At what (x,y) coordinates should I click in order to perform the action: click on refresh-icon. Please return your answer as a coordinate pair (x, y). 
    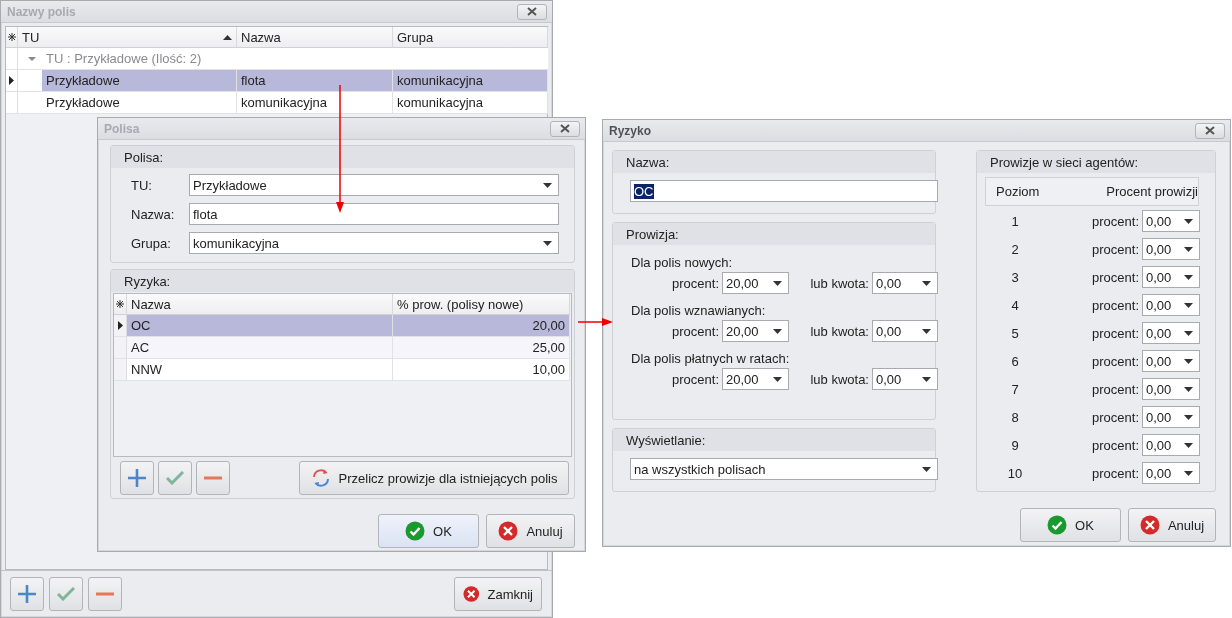
    Looking at the image, I should click on (320, 478).